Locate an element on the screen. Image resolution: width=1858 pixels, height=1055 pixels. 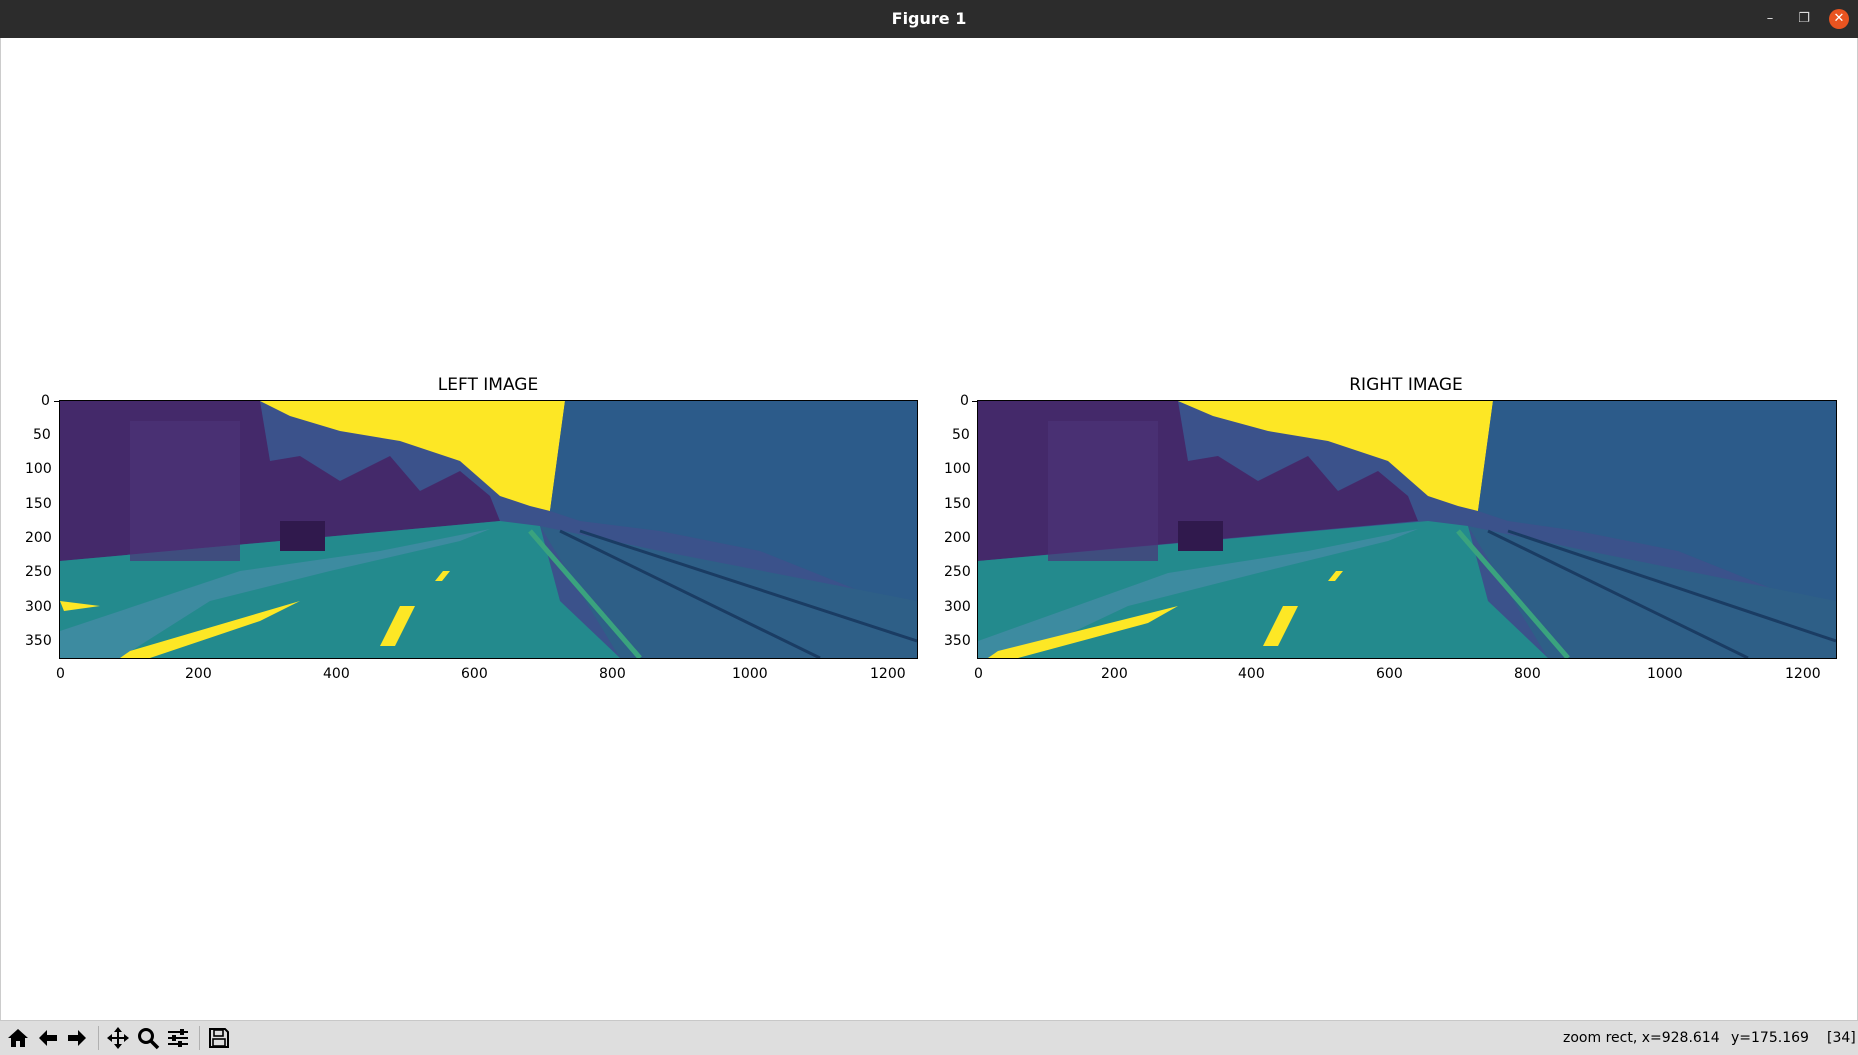
right-ytick-mark is located at coordinates (974, 401).